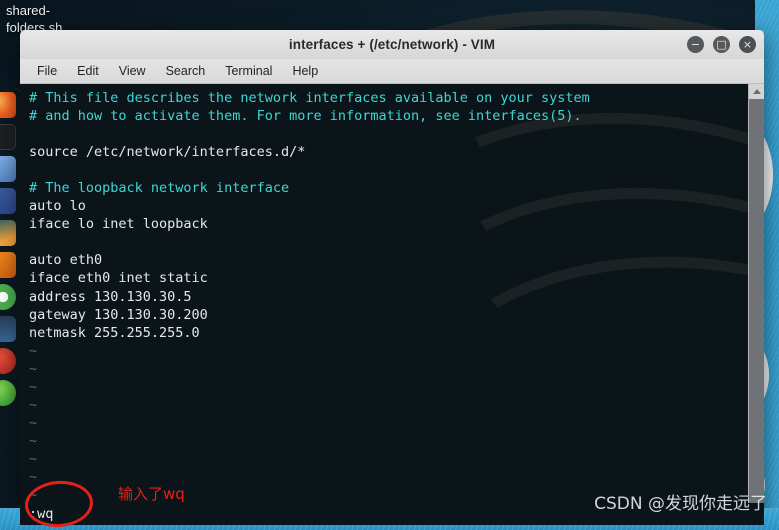  Describe the element at coordinates (747, 44) in the screenshot. I see `close-icon: ×` at that location.